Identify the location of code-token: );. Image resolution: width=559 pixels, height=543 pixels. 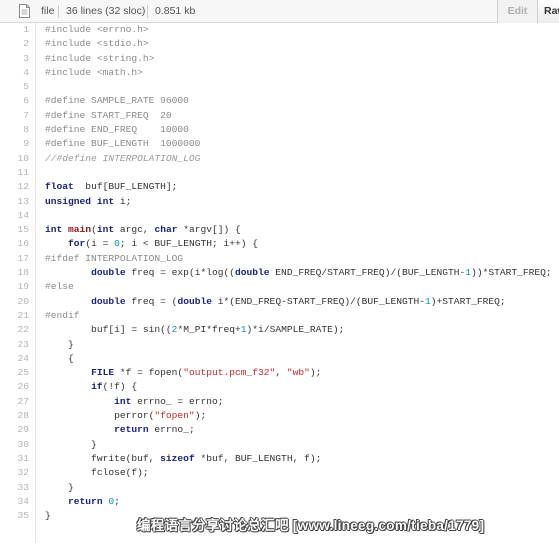
(315, 373).